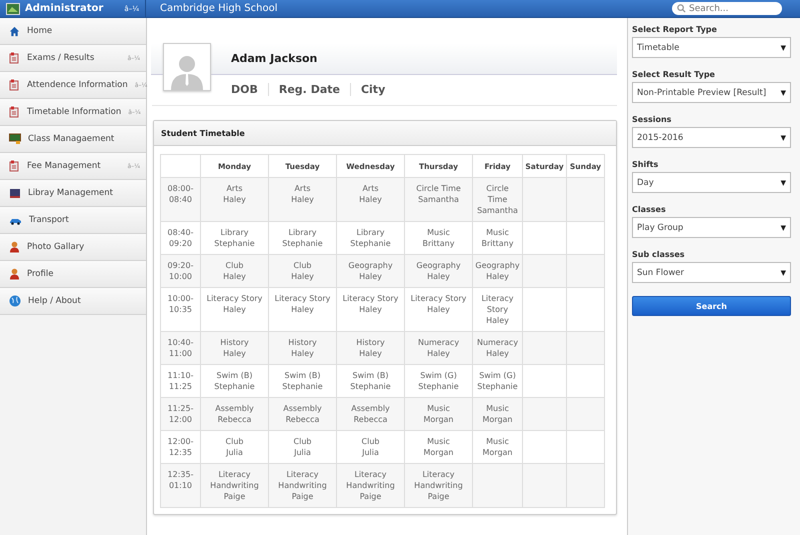 The height and width of the screenshot is (535, 800). Describe the element at coordinates (73, 220) in the screenshot. I see `sidebar-item: Transport` at that location.